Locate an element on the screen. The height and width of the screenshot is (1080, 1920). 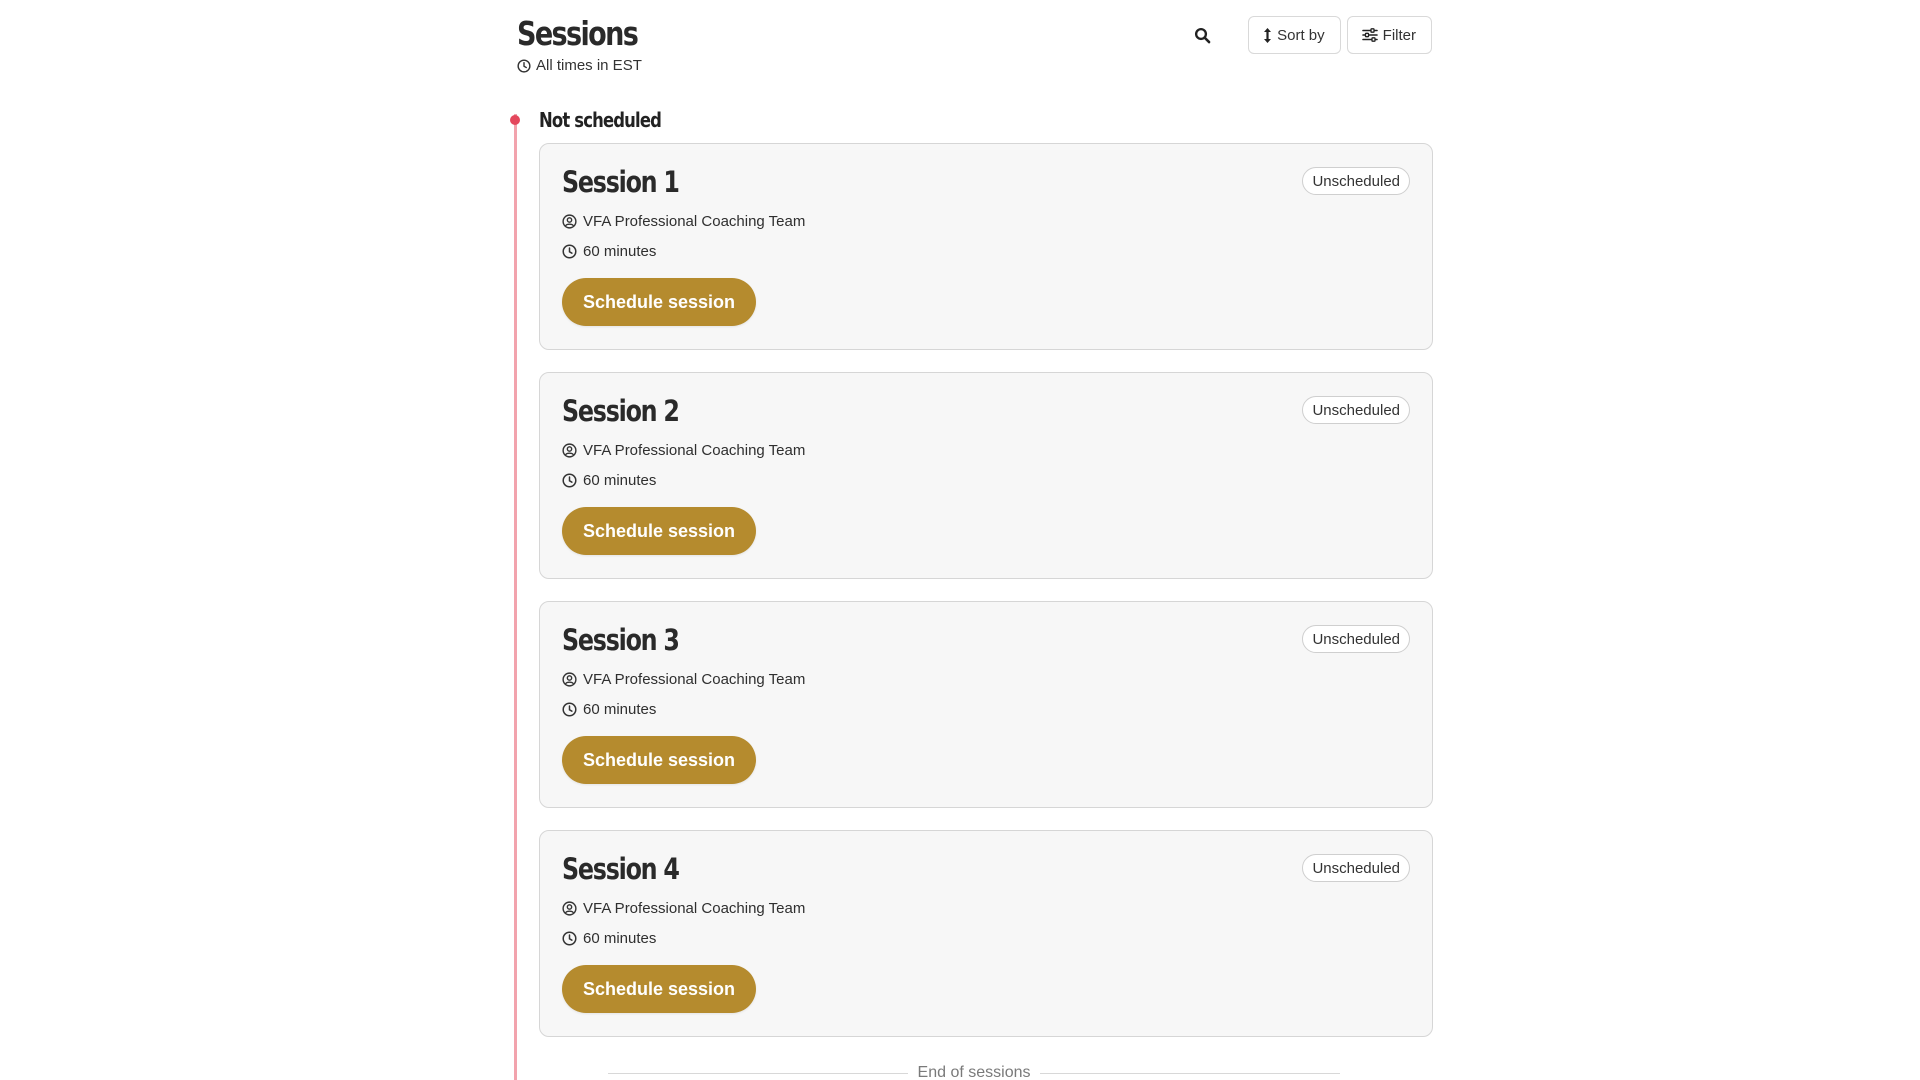
sort-arrows-icon is located at coordinates (1267, 35).